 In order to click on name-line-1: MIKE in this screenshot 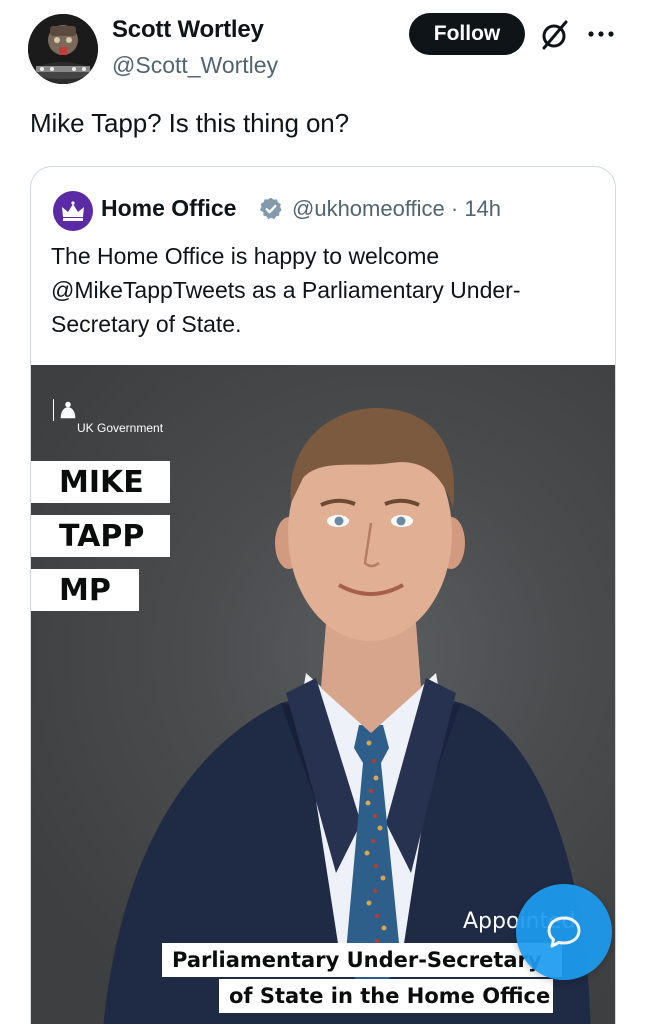, I will do `click(100, 482)`.